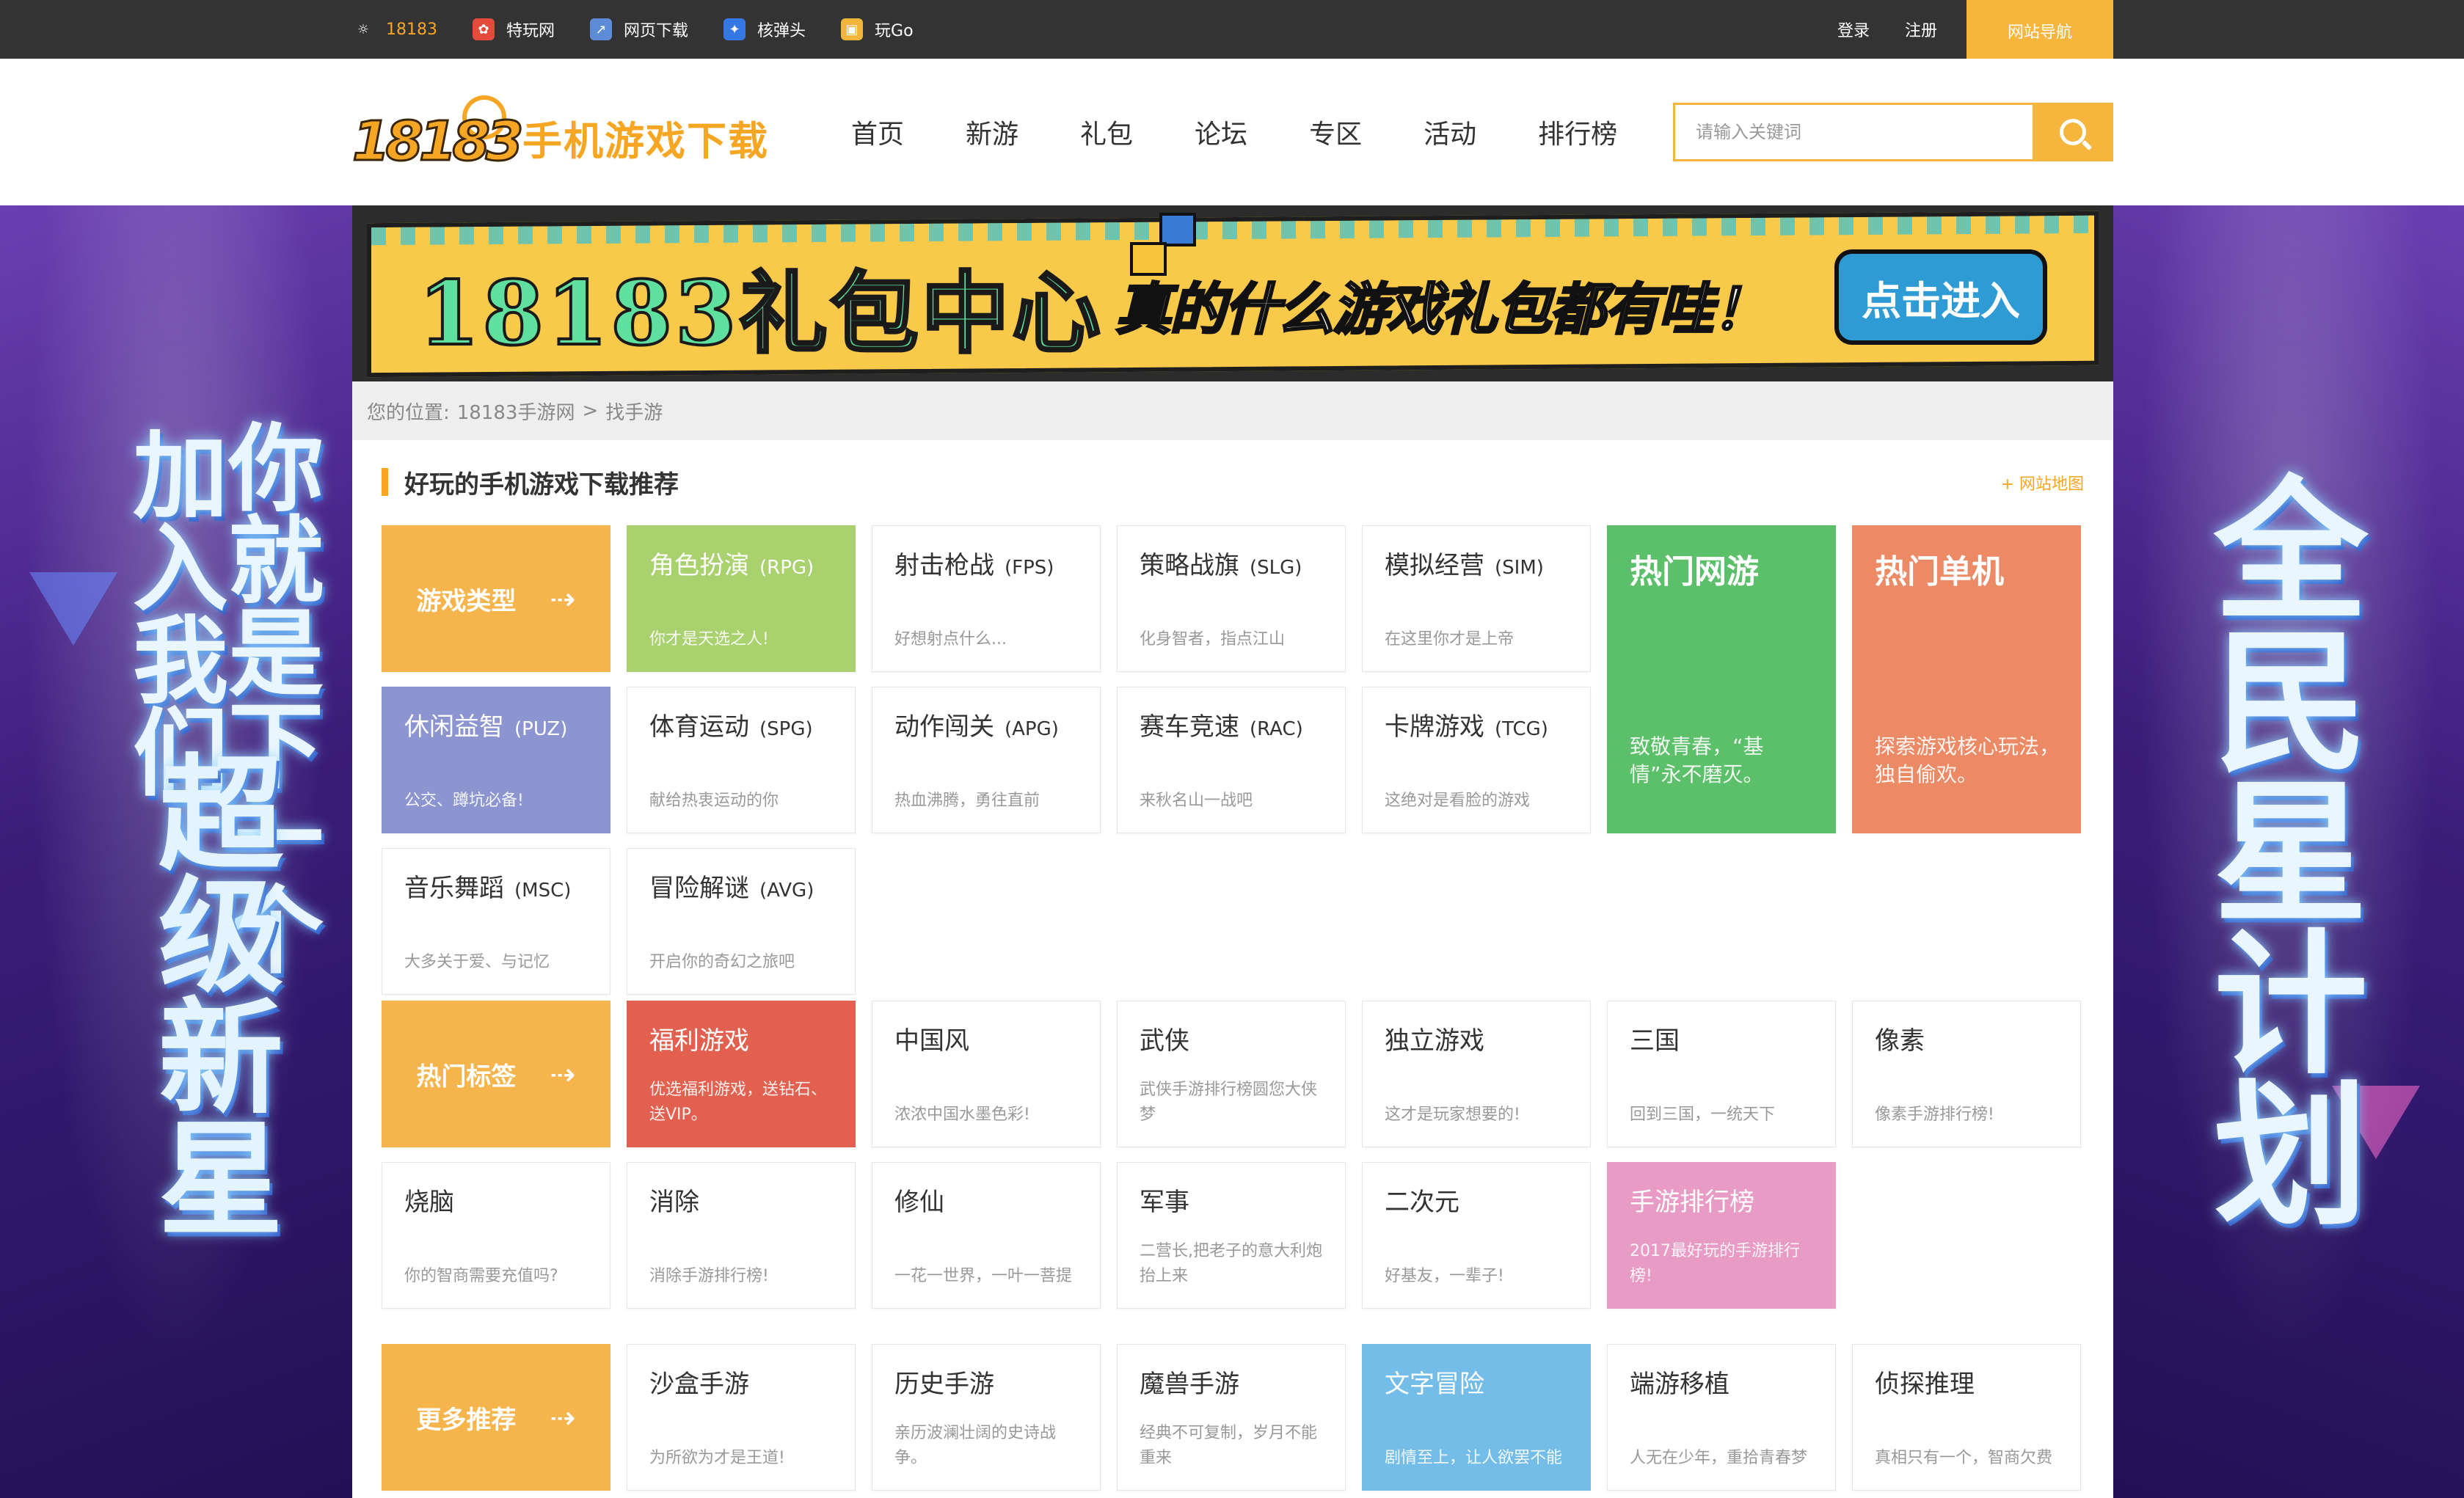  What do you see at coordinates (1721, 679) in the screenshot?
I see `hot-online-tile: 热门网游 致敬青春，“基情”永不磨灭。` at bounding box center [1721, 679].